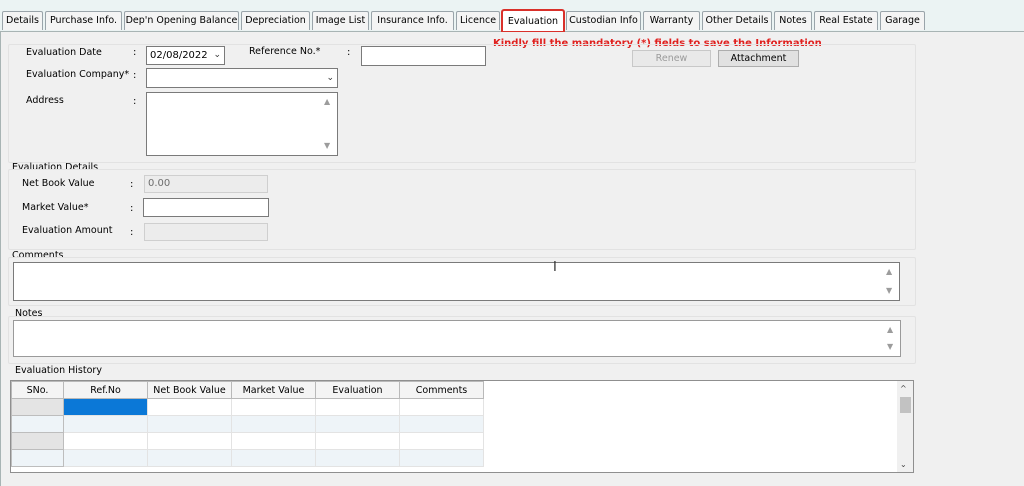 This screenshot has height=486, width=1024. What do you see at coordinates (206, 232) in the screenshot?
I see `evaluation-amount-input` at bounding box center [206, 232].